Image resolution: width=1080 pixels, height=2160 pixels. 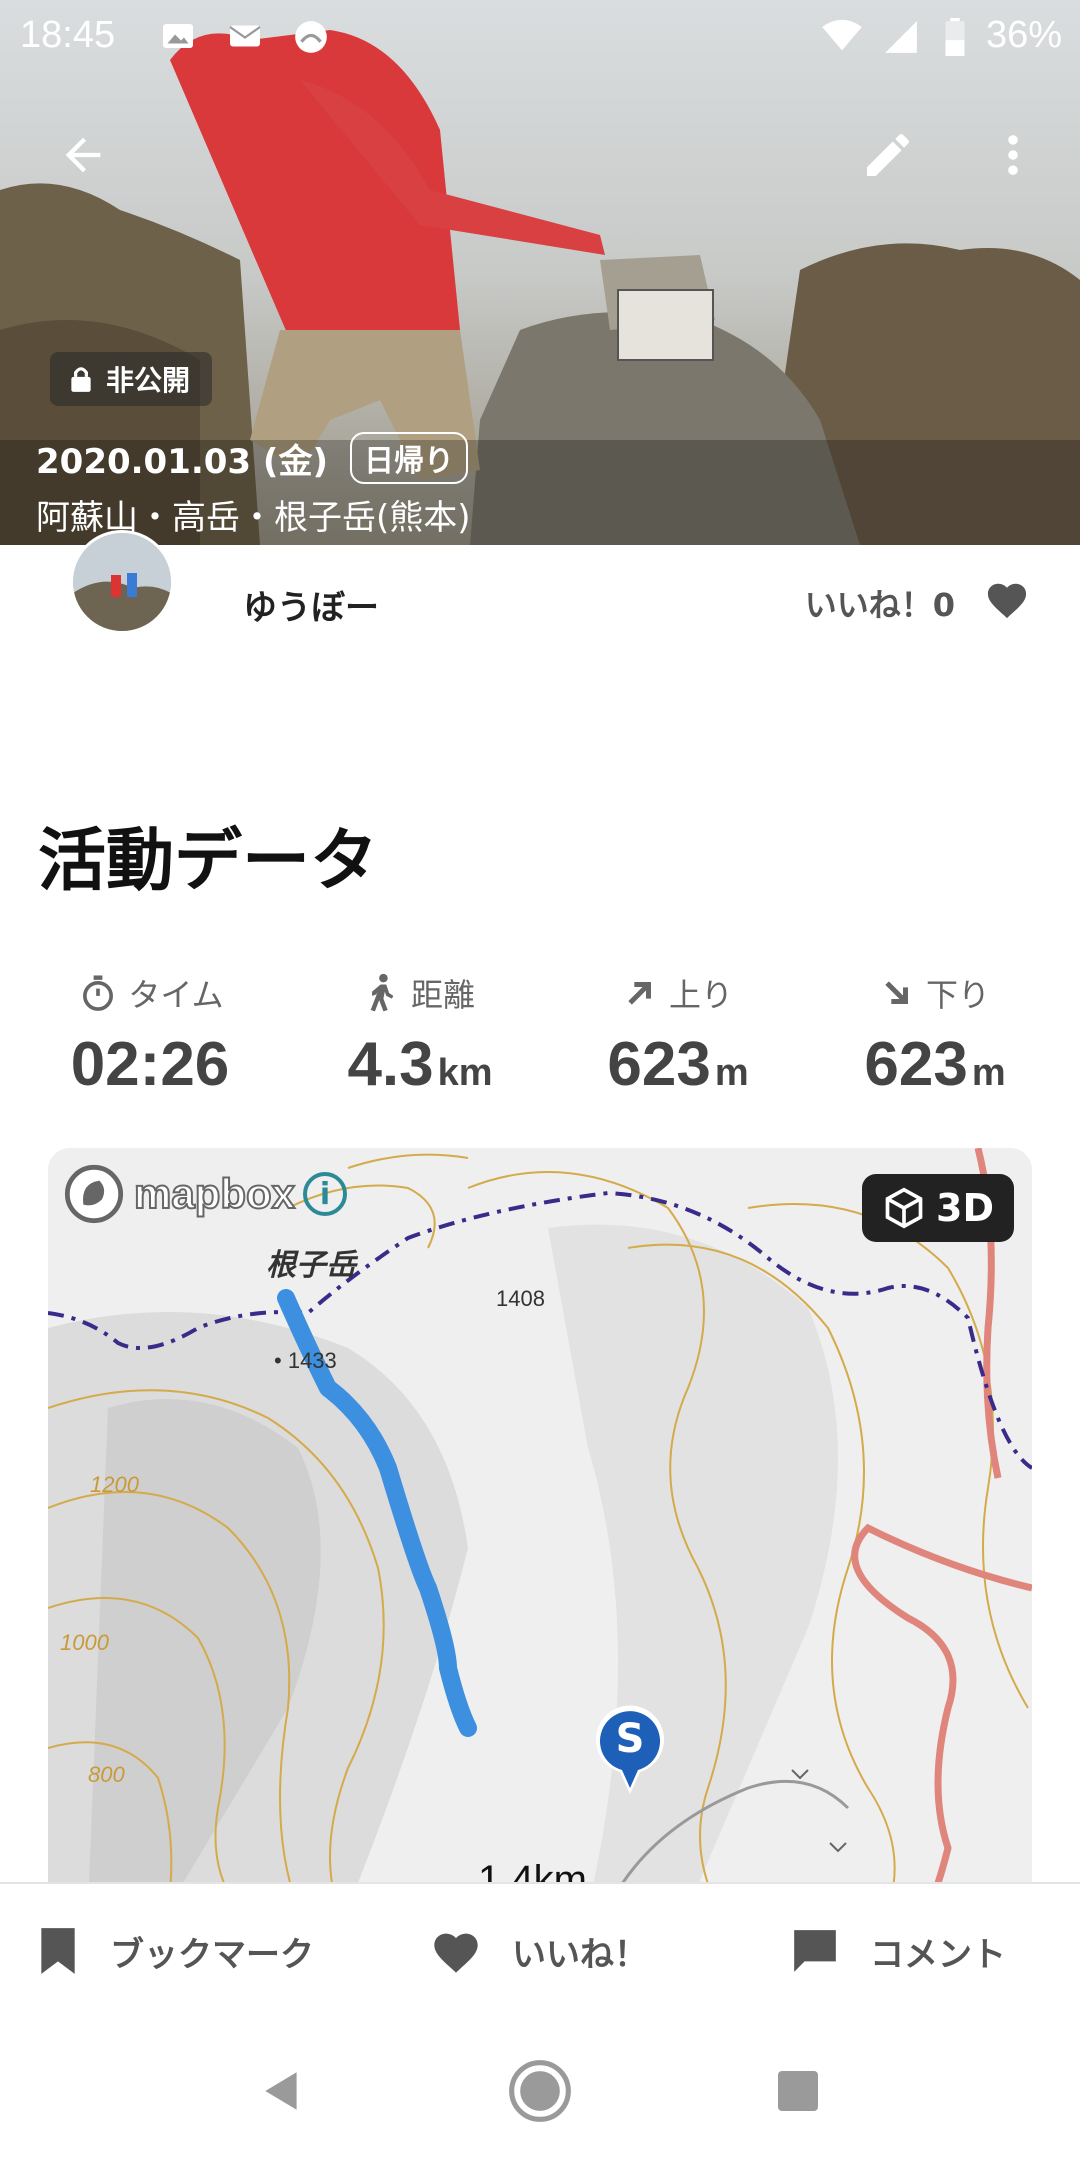 What do you see at coordinates (94, 1194) in the screenshot?
I see `mapbox-mark-icon` at bounding box center [94, 1194].